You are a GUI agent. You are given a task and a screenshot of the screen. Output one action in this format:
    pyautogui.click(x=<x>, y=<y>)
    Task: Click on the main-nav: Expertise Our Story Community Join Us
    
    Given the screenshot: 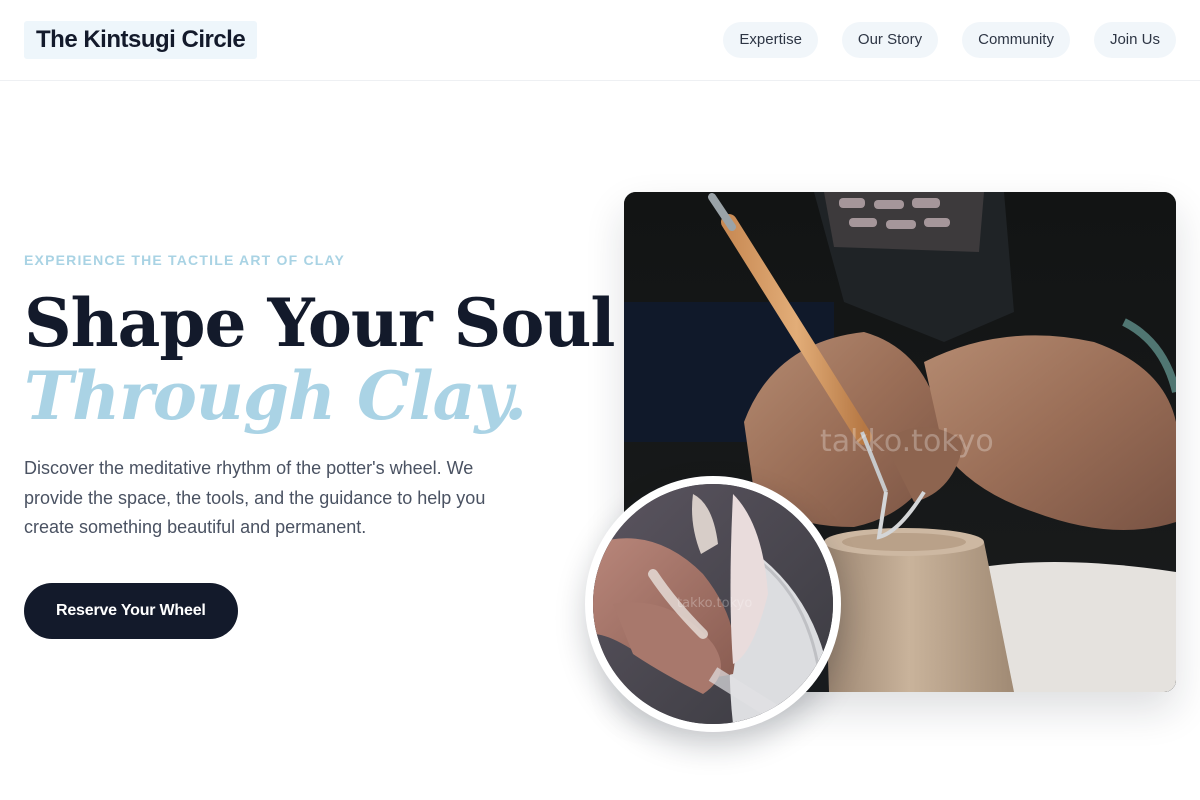 What is the action you would take?
    pyautogui.click(x=949, y=40)
    